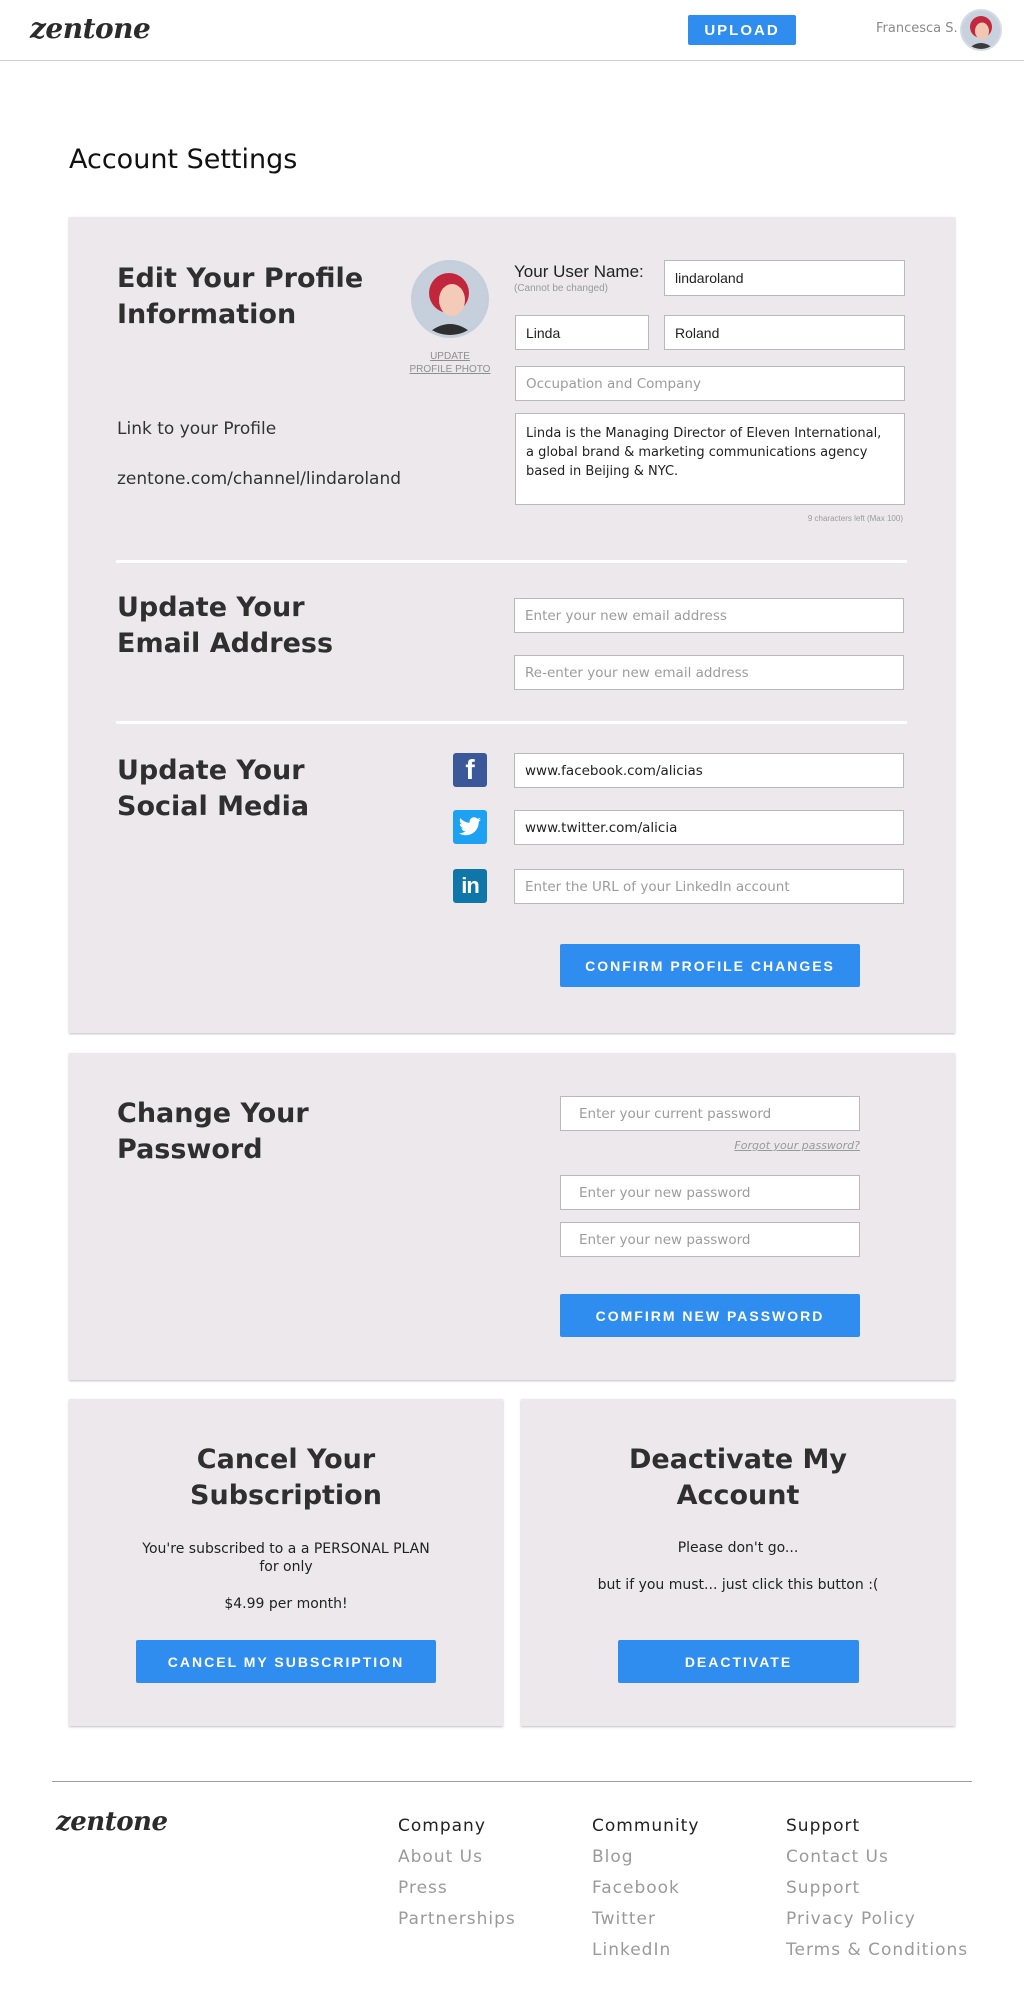 Image resolution: width=1024 pixels, height=1997 pixels. Describe the element at coordinates (760, 1145) in the screenshot. I see `forgot-password-link: Forgot your password?` at that location.